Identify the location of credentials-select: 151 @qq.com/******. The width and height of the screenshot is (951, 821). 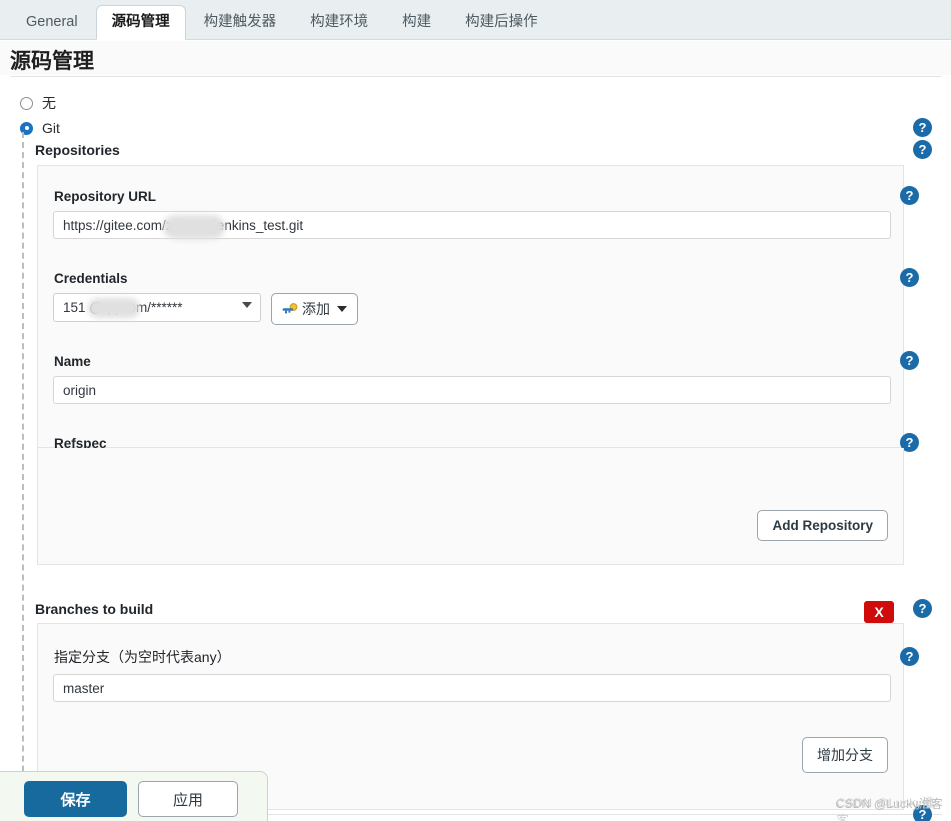
(157, 307).